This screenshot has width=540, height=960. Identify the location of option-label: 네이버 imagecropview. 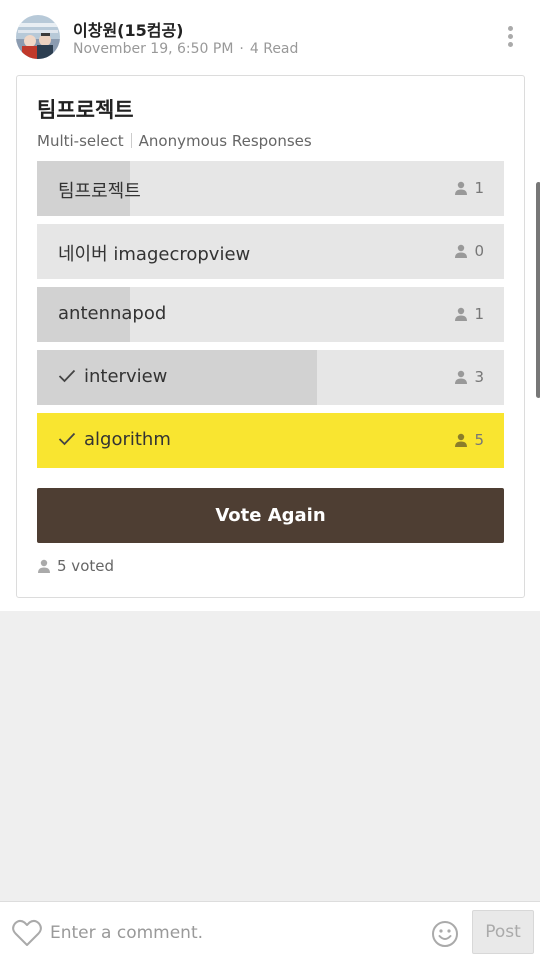
(154, 254).